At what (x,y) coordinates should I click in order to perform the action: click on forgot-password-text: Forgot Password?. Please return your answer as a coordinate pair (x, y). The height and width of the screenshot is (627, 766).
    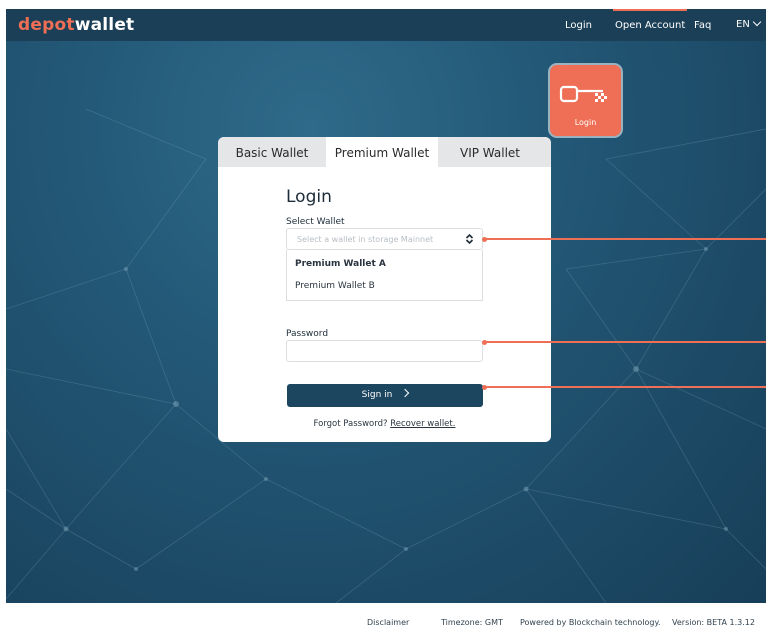
    Looking at the image, I should click on (350, 424).